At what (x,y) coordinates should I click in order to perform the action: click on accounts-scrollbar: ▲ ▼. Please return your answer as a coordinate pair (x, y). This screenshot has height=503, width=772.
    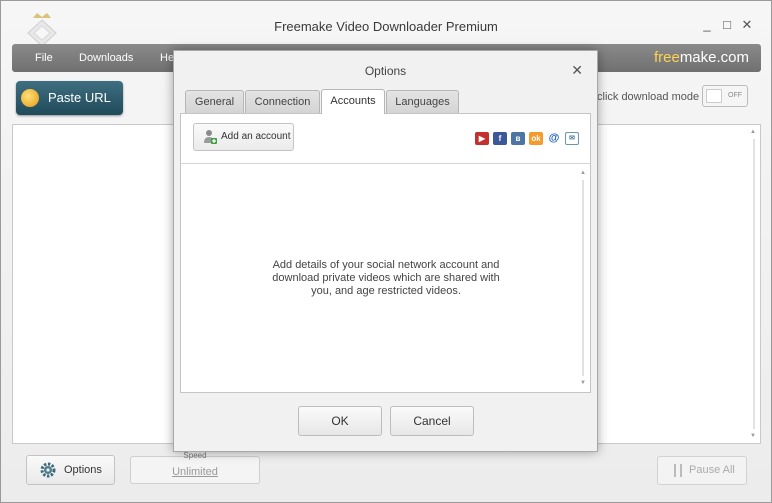
    Looking at the image, I should click on (583, 278).